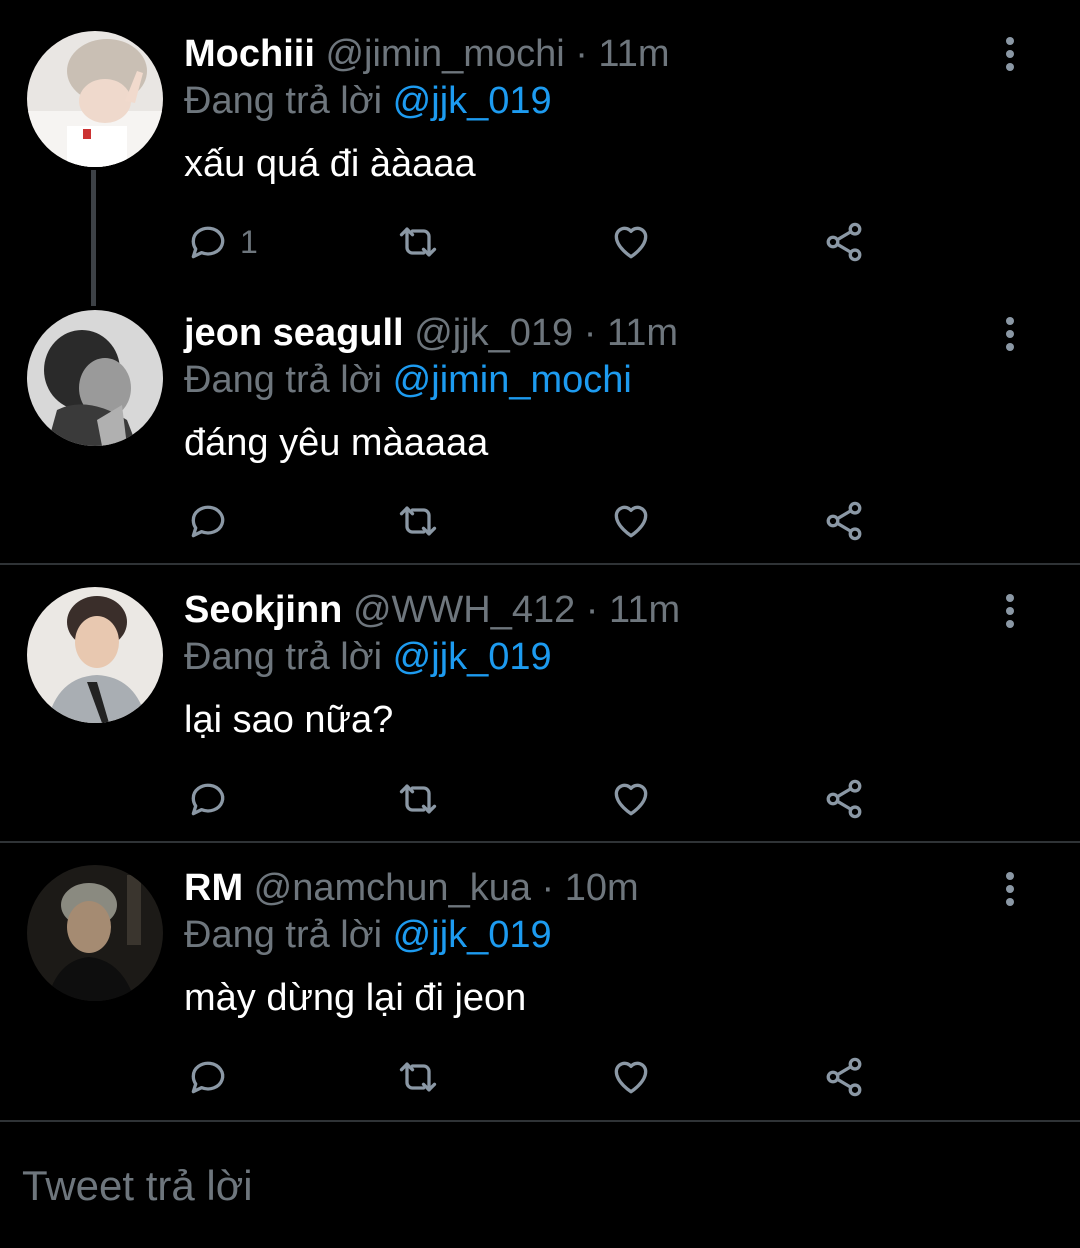  I want to click on tweet-text: lại sao nữa?, so click(289, 720).